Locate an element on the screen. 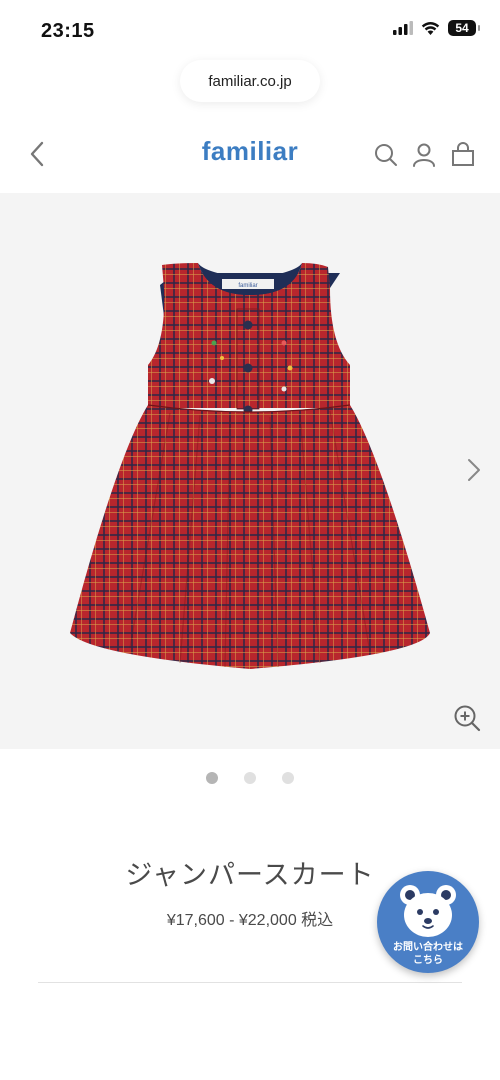 The height and width of the screenshot is (1080, 500). status-time: 23:15 is located at coordinates (68, 31).